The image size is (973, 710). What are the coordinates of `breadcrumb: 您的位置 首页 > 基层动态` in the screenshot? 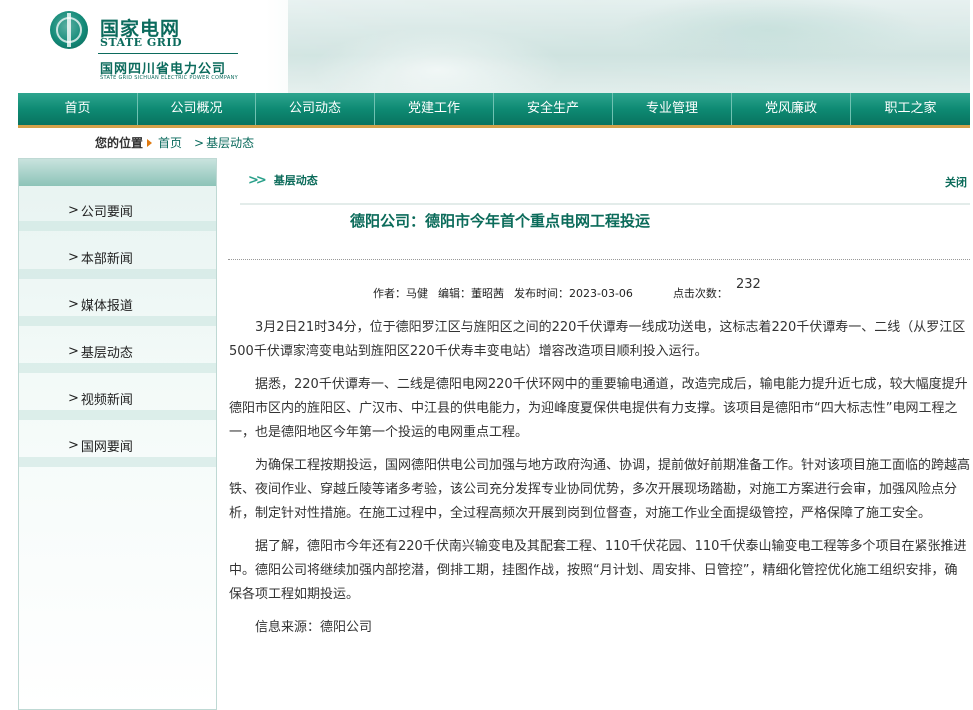 It's located at (174, 142).